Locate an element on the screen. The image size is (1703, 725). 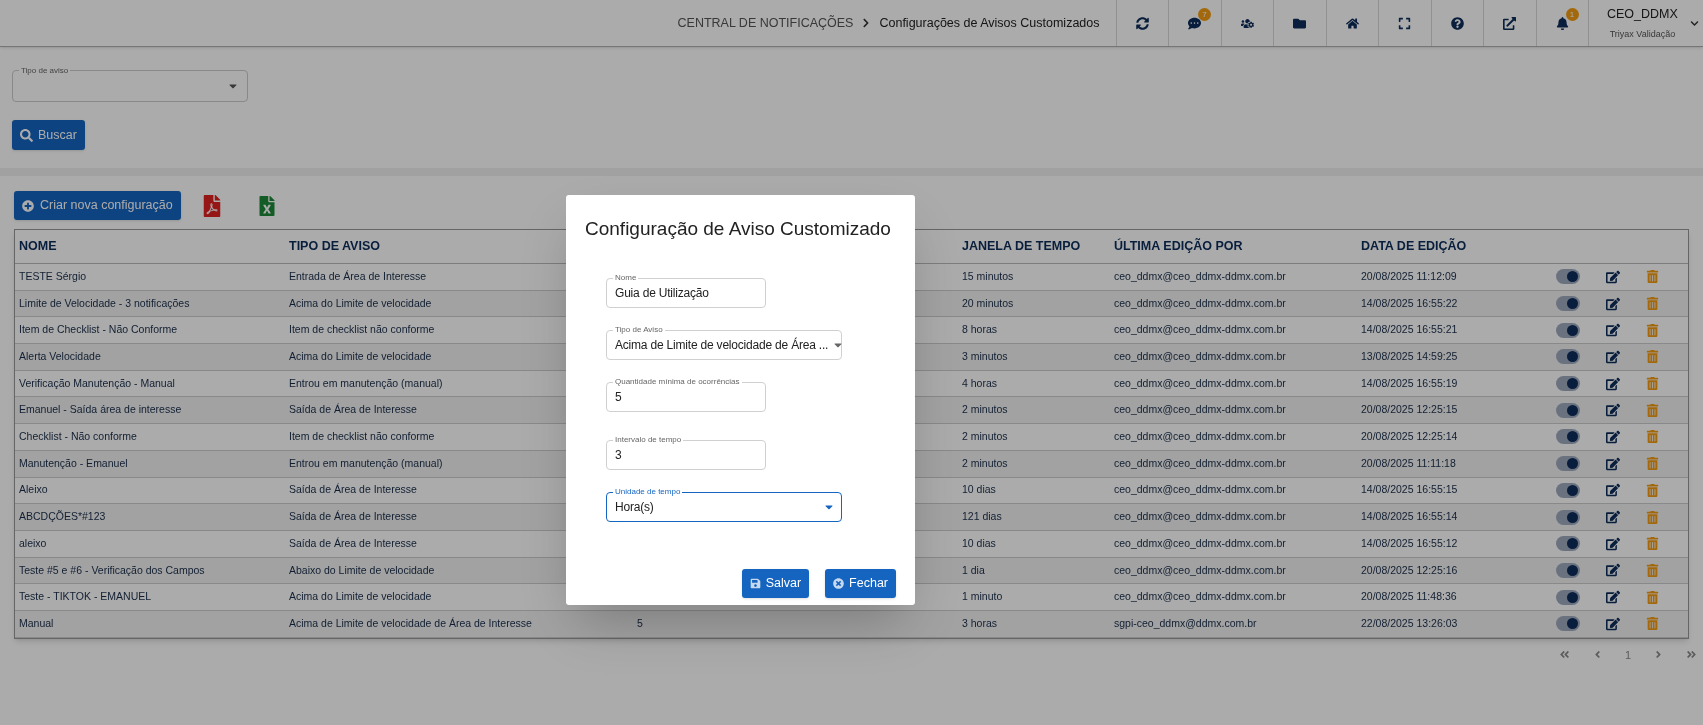
search-button: Buscar is located at coordinates (48, 135).